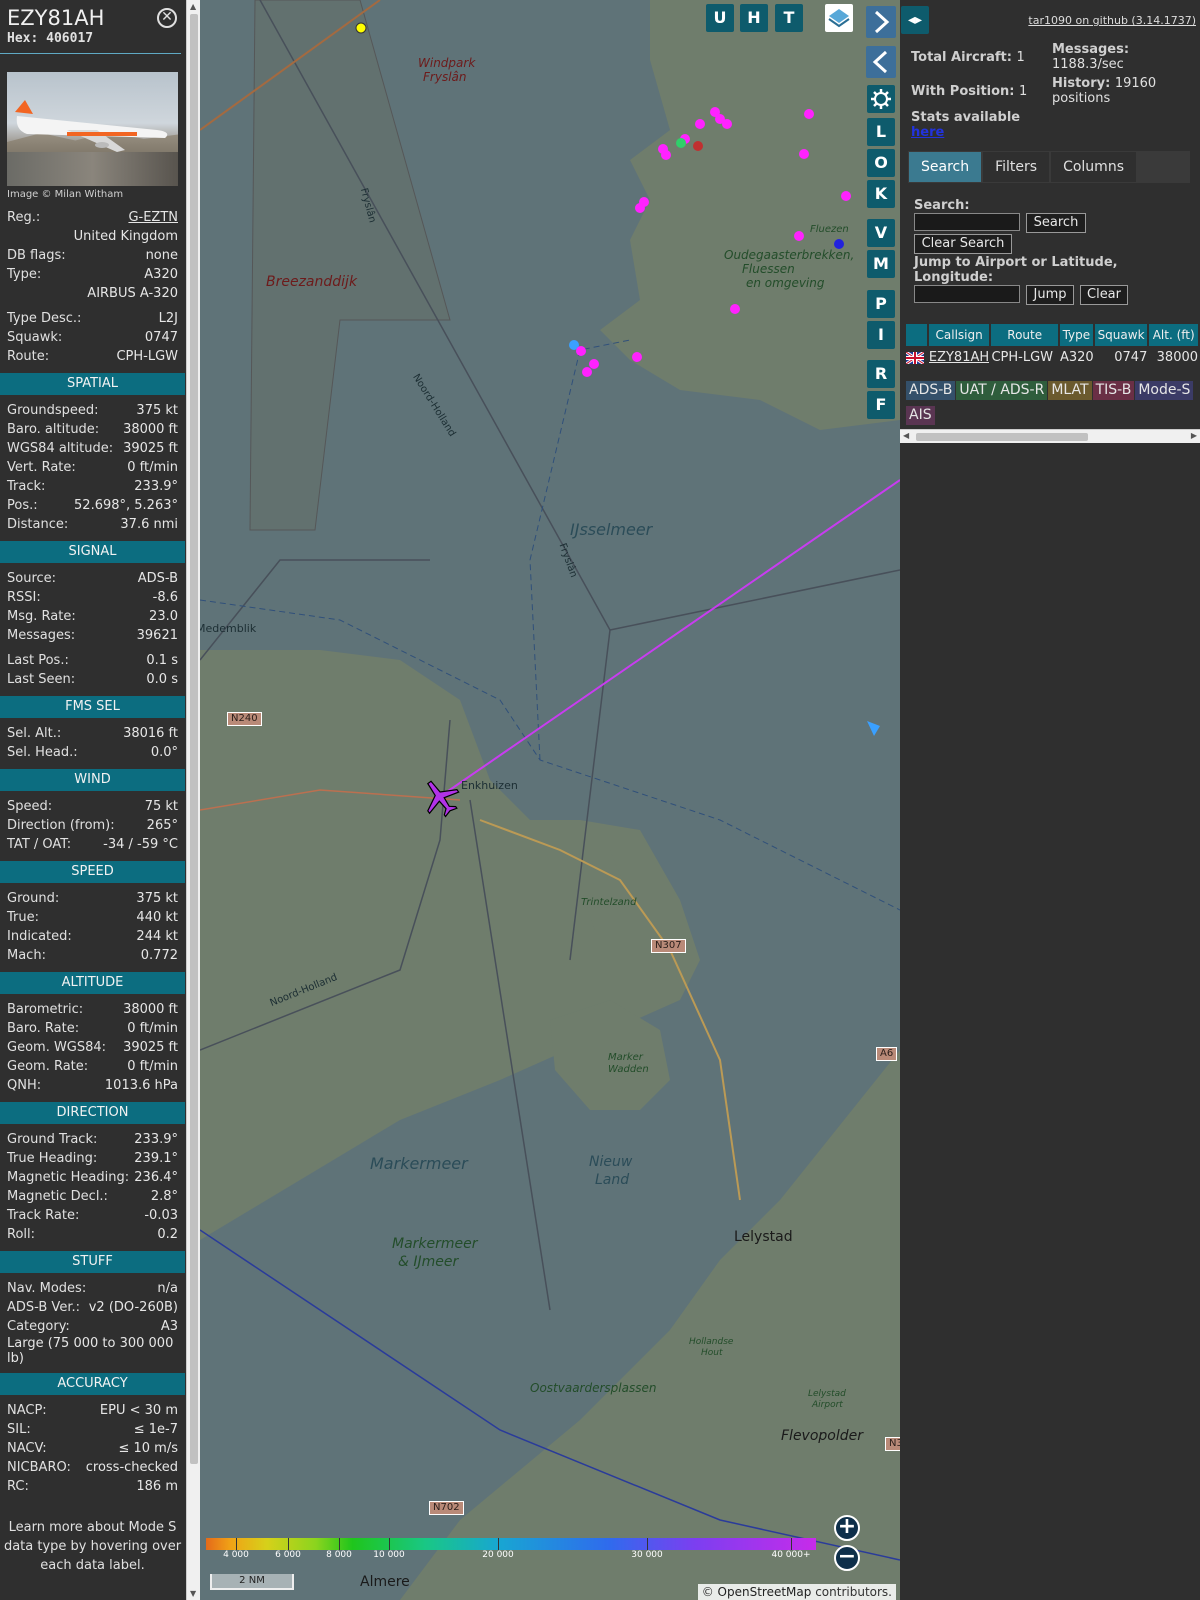 The width and height of the screenshot is (1200, 1600). Describe the element at coordinates (881, 132) in the screenshot. I see `map-button-l: L` at that location.